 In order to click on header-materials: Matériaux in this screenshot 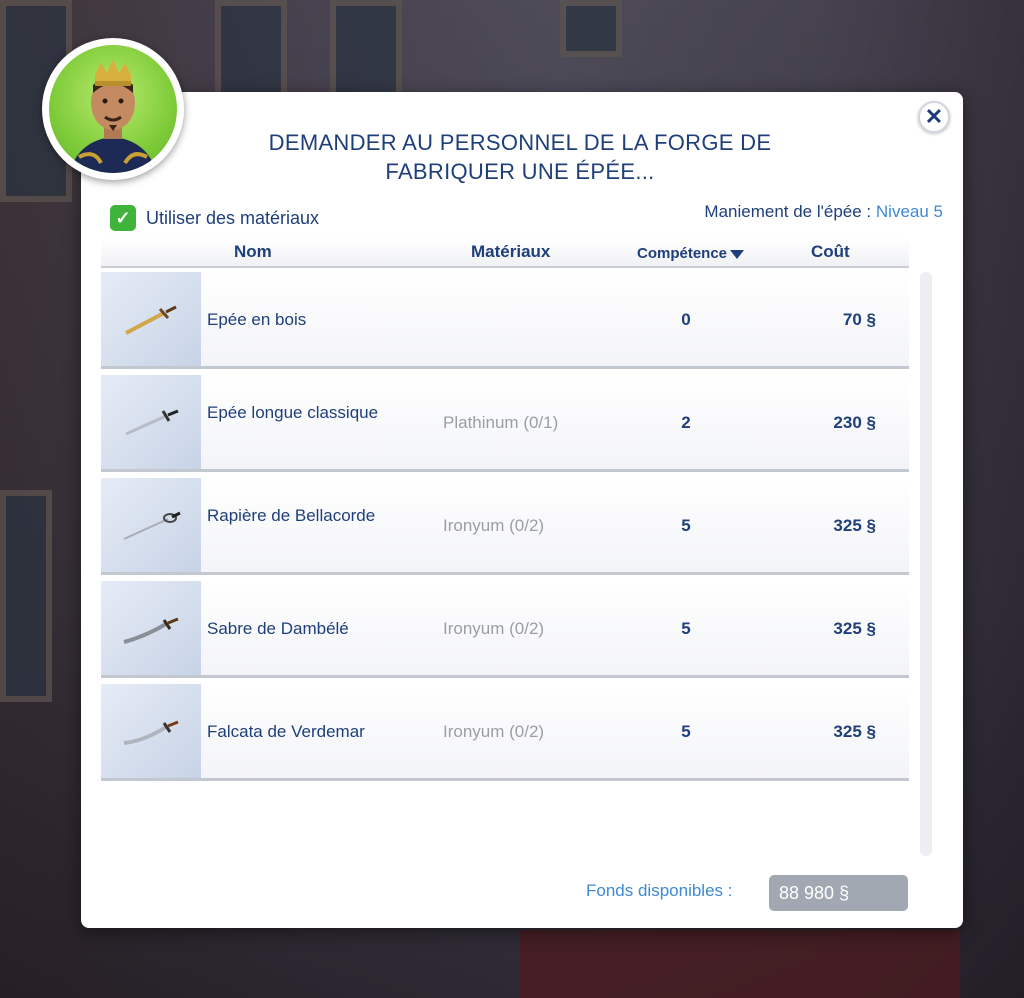, I will do `click(510, 252)`.